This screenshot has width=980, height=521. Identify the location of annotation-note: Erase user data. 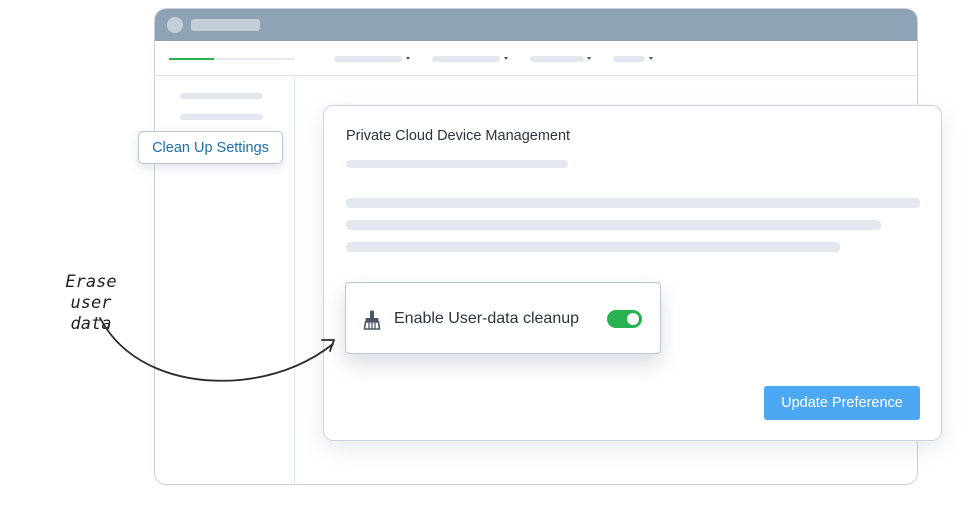
(91, 303).